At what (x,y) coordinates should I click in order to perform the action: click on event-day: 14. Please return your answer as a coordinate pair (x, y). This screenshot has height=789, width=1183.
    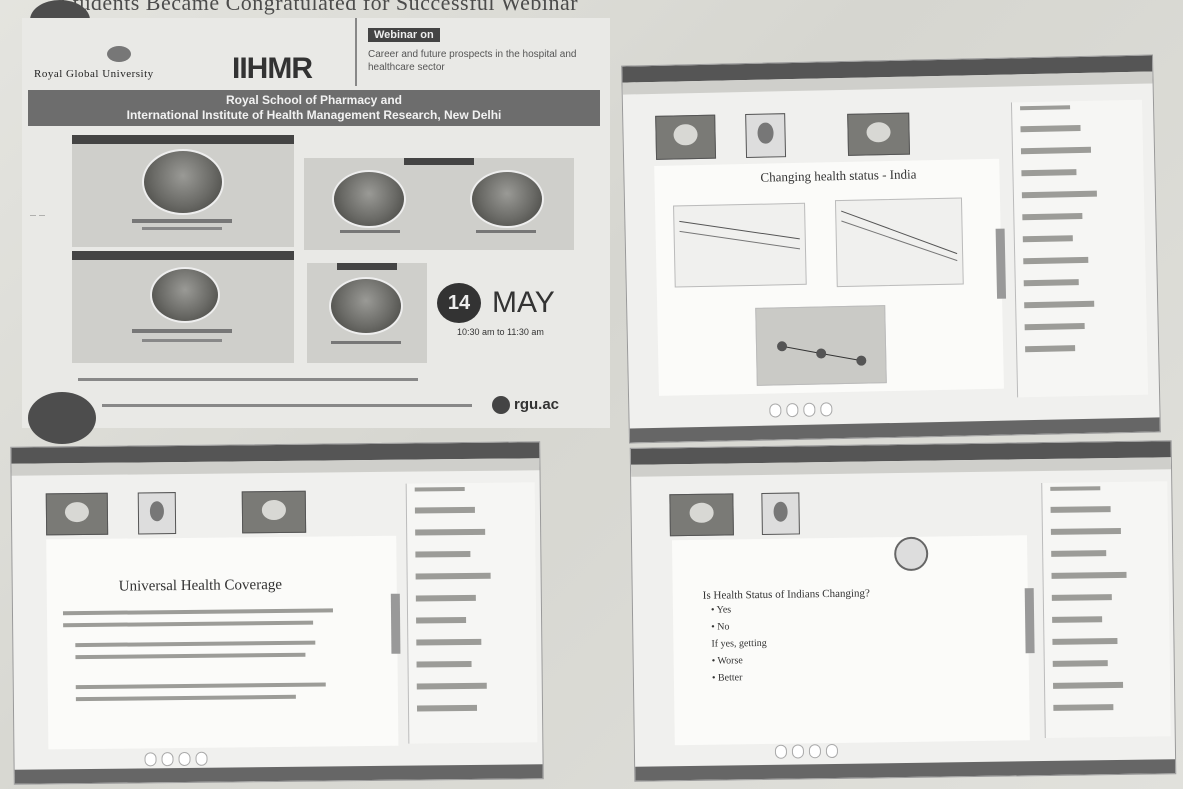
    Looking at the image, I should click on (459, 303).